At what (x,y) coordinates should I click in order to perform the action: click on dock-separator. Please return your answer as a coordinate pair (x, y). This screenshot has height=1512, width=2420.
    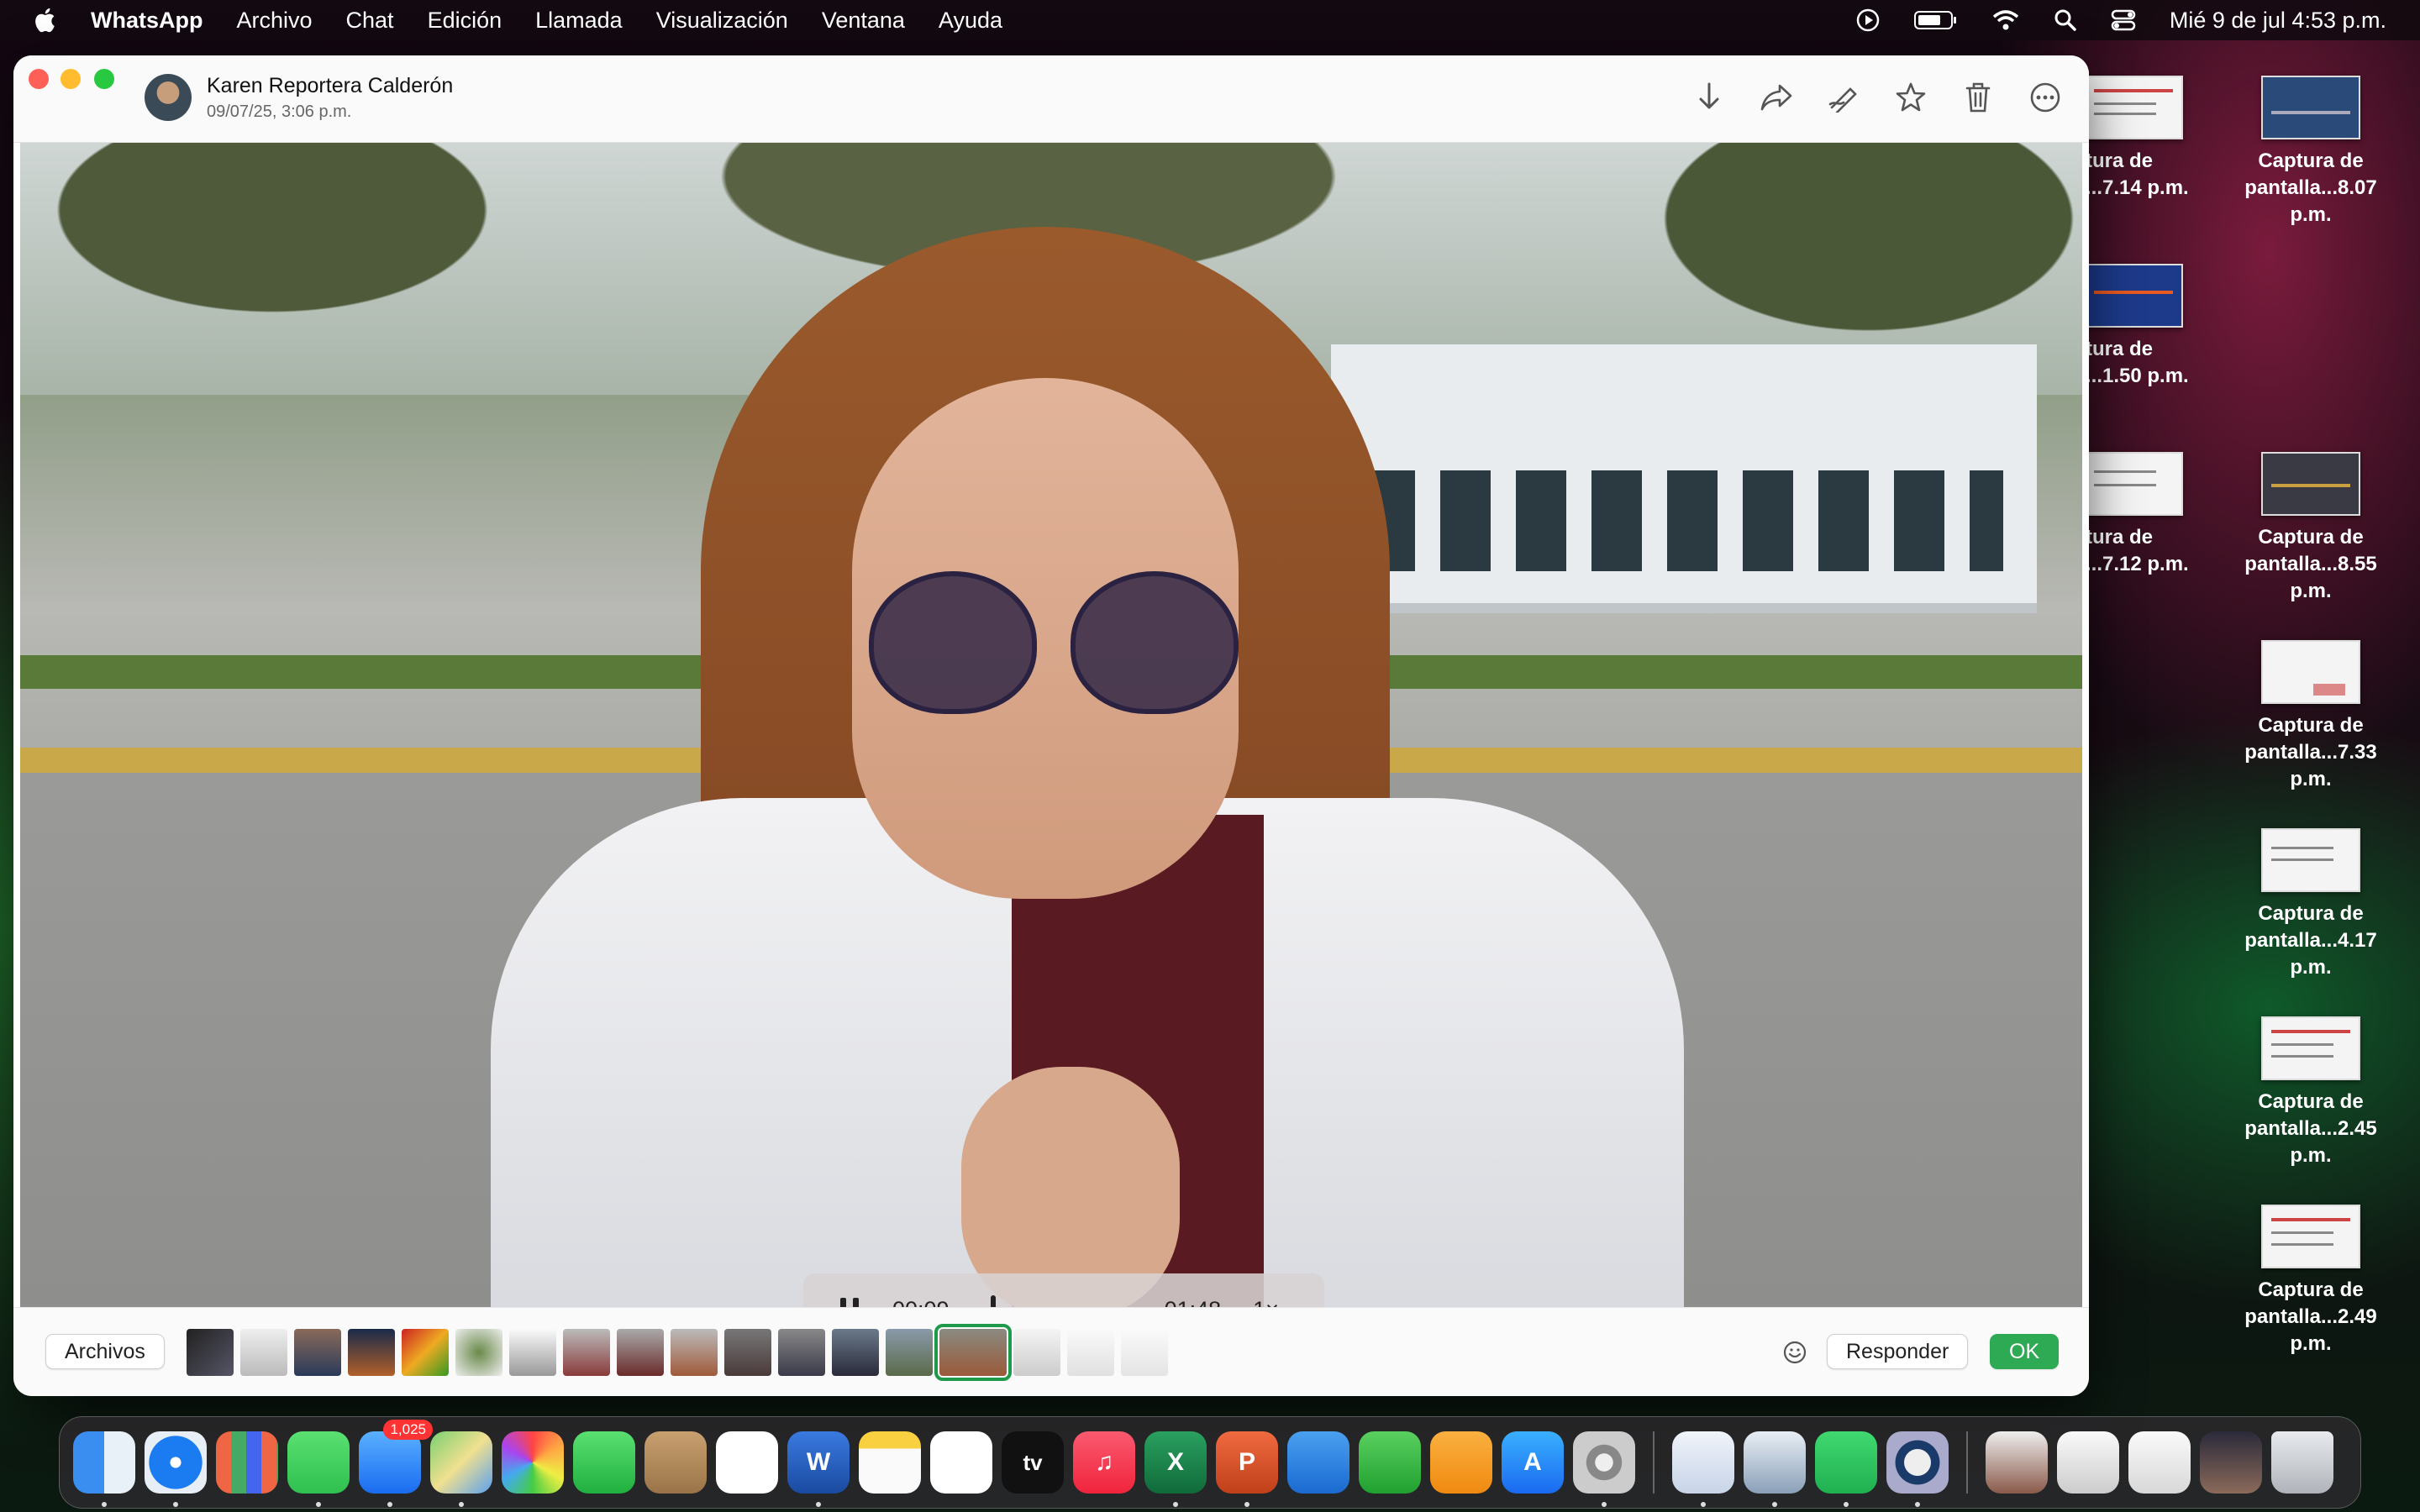
    Looking at the image, I should click on (1654, 1462).